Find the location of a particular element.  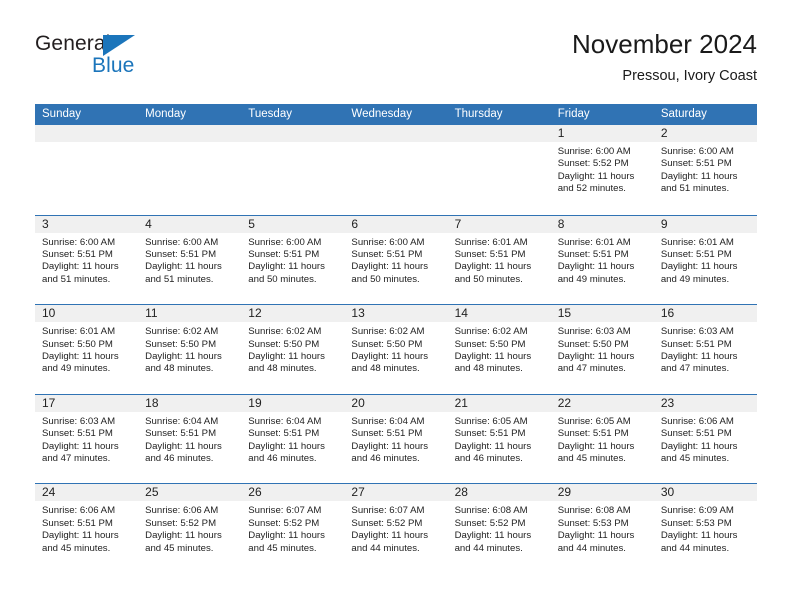

day-number-band: 29 is located at coordinates (602, 493).